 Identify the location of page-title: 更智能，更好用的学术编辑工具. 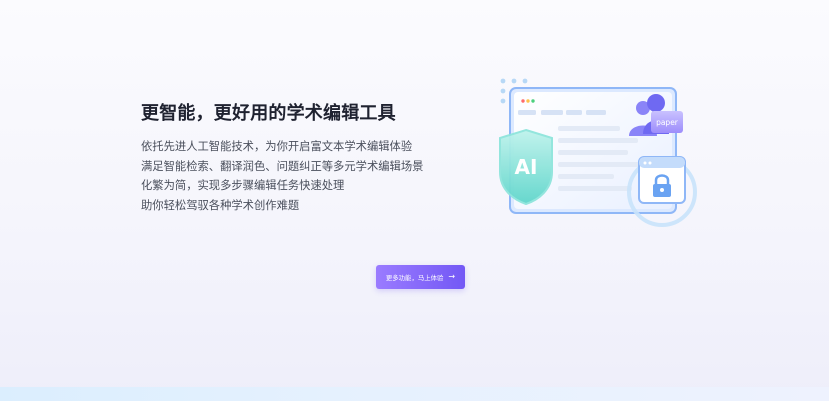
(268, 113).